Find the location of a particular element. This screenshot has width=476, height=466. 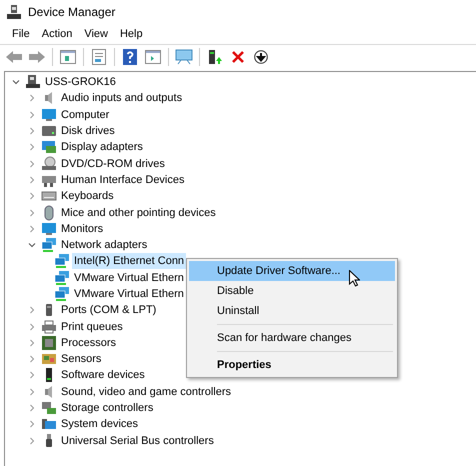

tree-item: Sound, video and game controllers is located at coordinates (146, 392).